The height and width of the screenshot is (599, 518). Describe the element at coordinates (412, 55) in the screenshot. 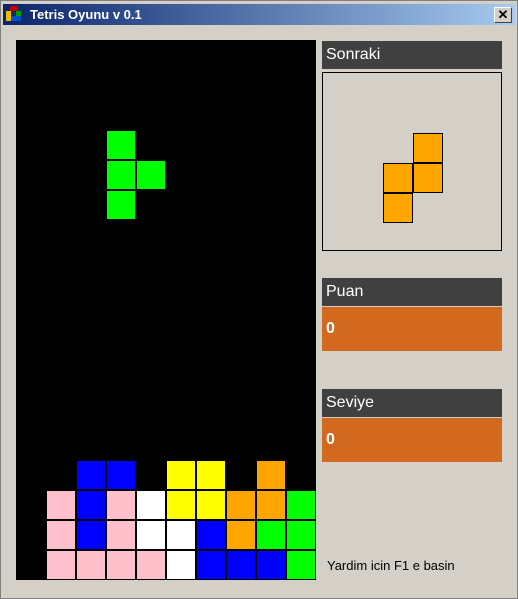

I see `next-piece-header: Sonraki` at that location.